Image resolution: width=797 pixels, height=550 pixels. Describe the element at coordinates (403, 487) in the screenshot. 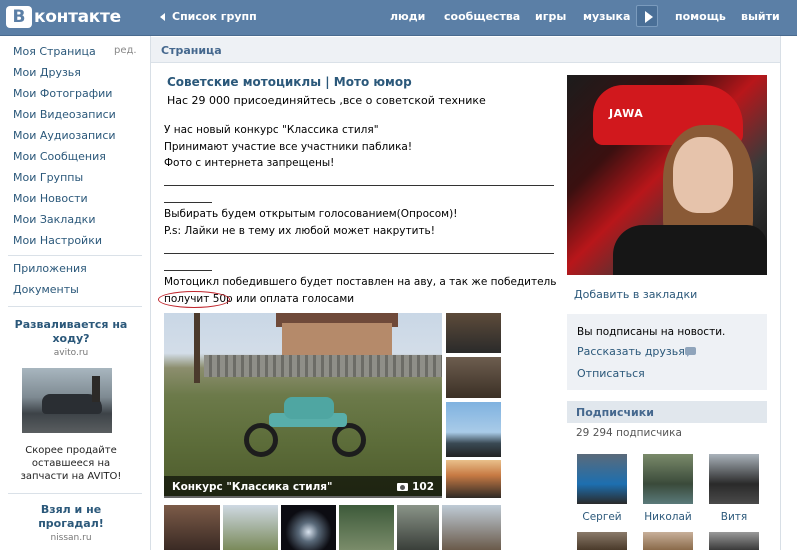

I see `camera-icon` at that location.